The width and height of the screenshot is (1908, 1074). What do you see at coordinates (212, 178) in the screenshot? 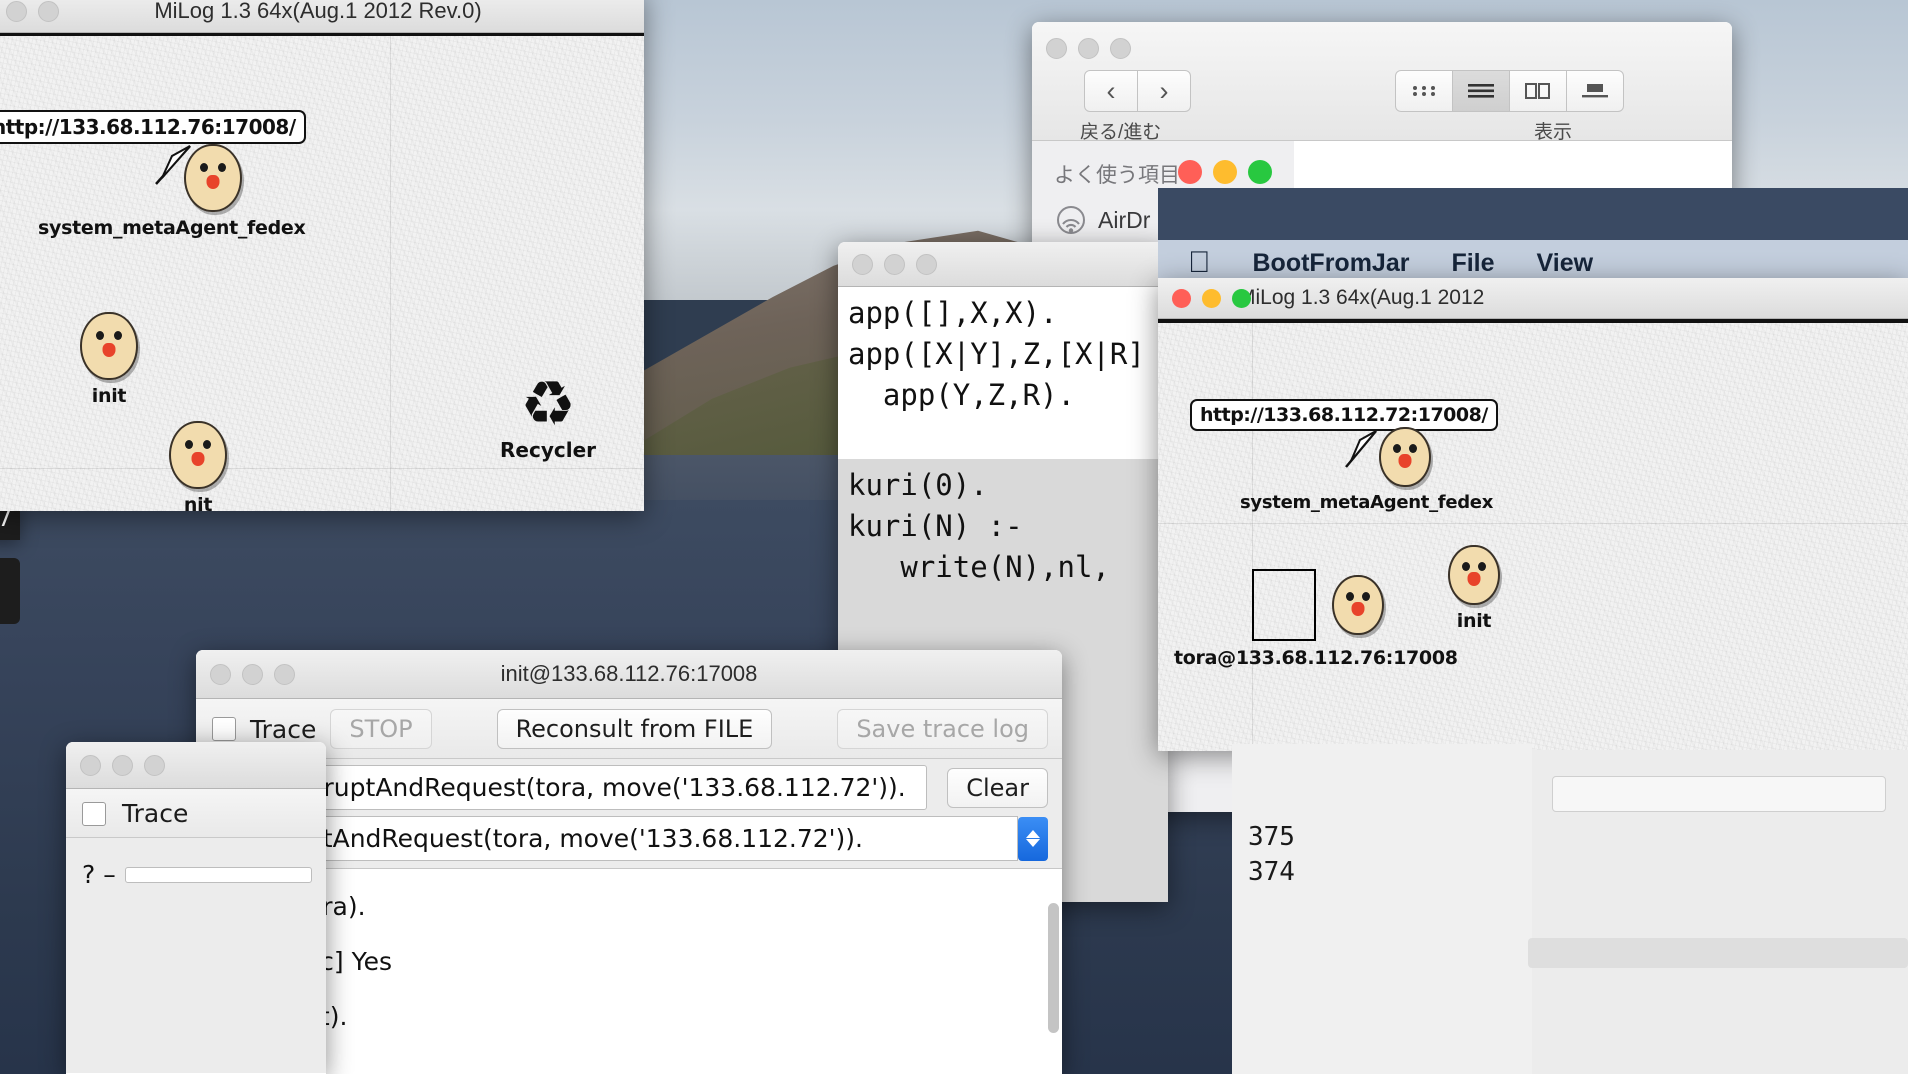
I see `agent-face-icon` at bounding box center [212, 178].